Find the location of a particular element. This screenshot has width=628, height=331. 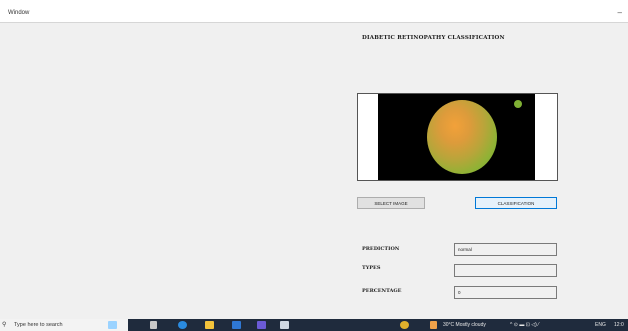

system-tray-icons: ^ ⊙ ▬ ⊡ ◁) ⁄ is located at coordinates (524, 325).